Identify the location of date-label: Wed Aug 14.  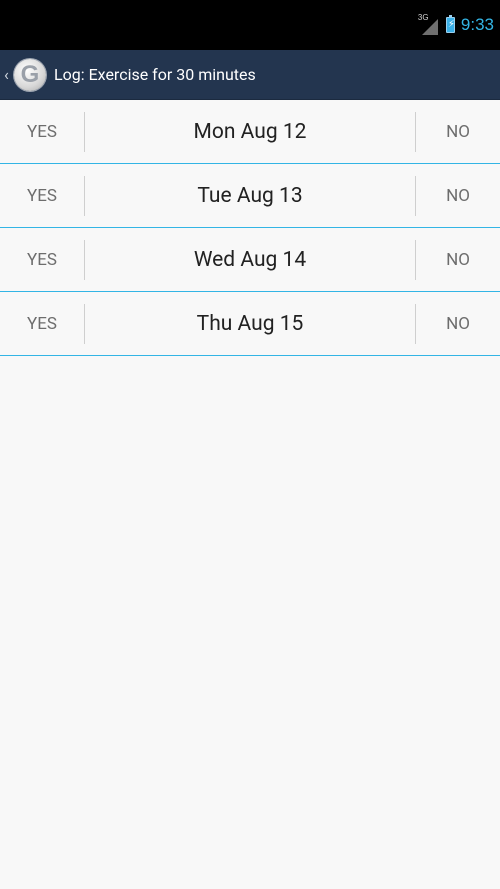
(250, 259).